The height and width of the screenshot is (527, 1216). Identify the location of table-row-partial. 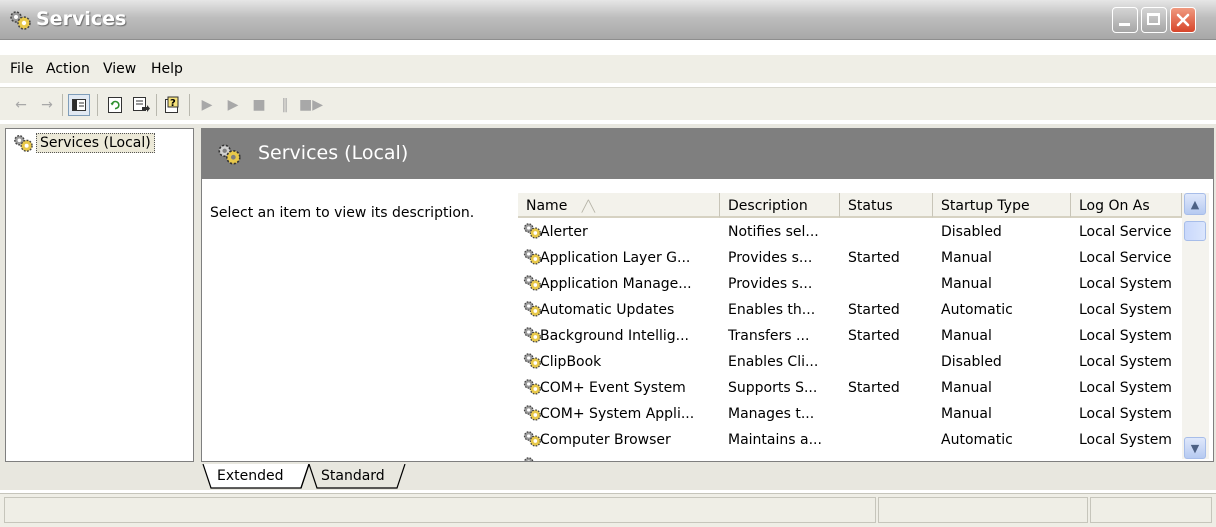
(848, 457).